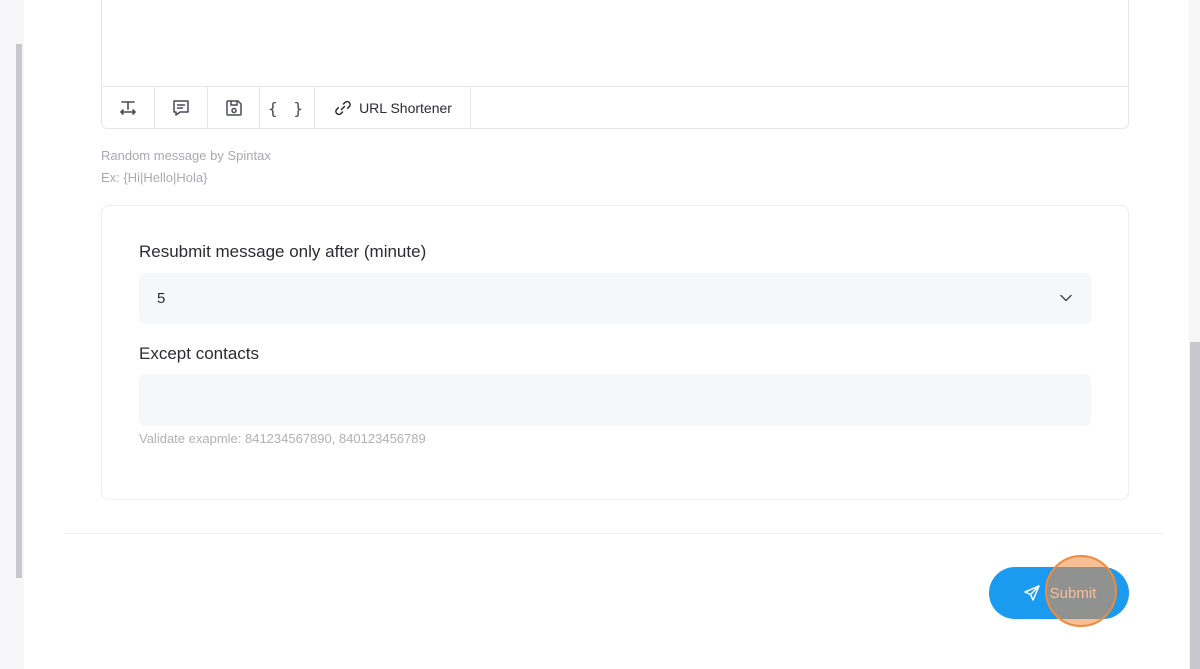 This screenshot has width=1200, height=669. Describe the element at coordinates (615, 298) in the screenshot. I see `resubmit-select: 5` at that location.